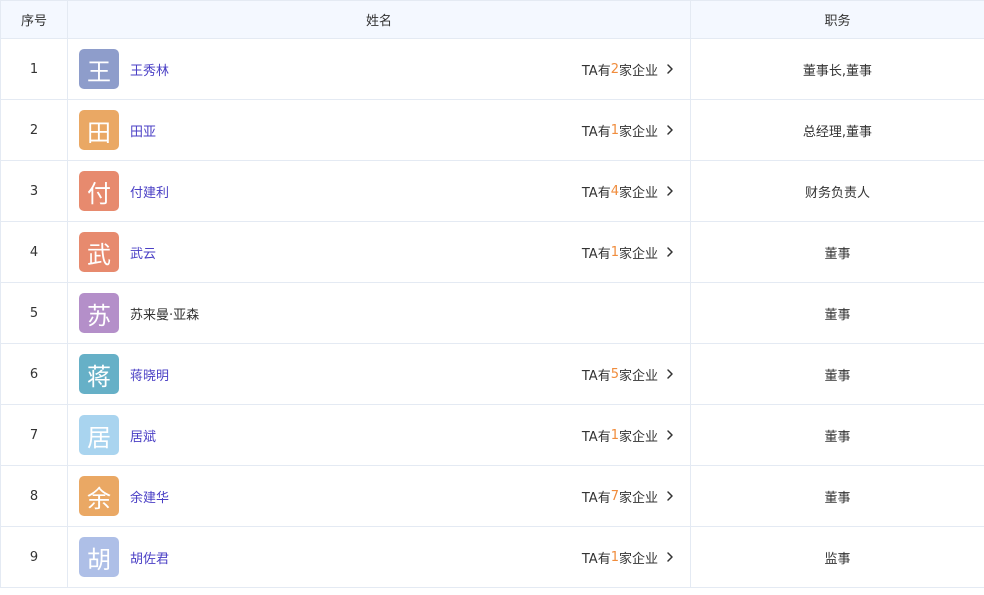 The image size is (984, 595). I want to click on row-index: 5, so click(34, 313).